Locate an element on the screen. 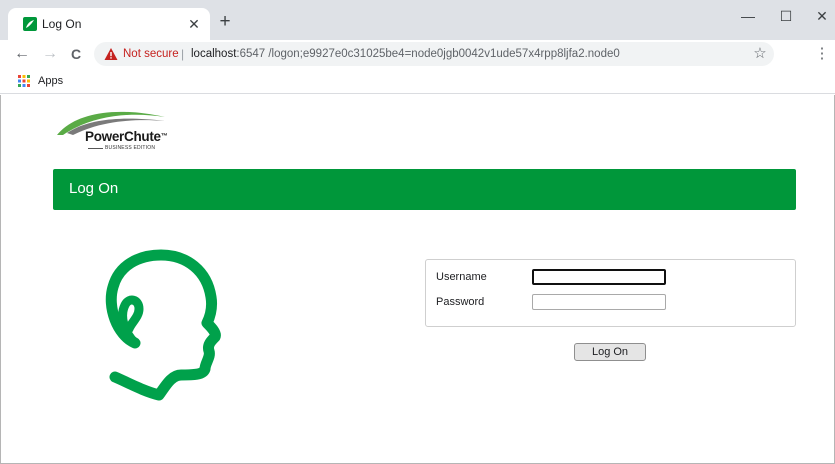 This screenshot has height=464, width=835. minimize-icon: — is located at coordinates (748, 16).